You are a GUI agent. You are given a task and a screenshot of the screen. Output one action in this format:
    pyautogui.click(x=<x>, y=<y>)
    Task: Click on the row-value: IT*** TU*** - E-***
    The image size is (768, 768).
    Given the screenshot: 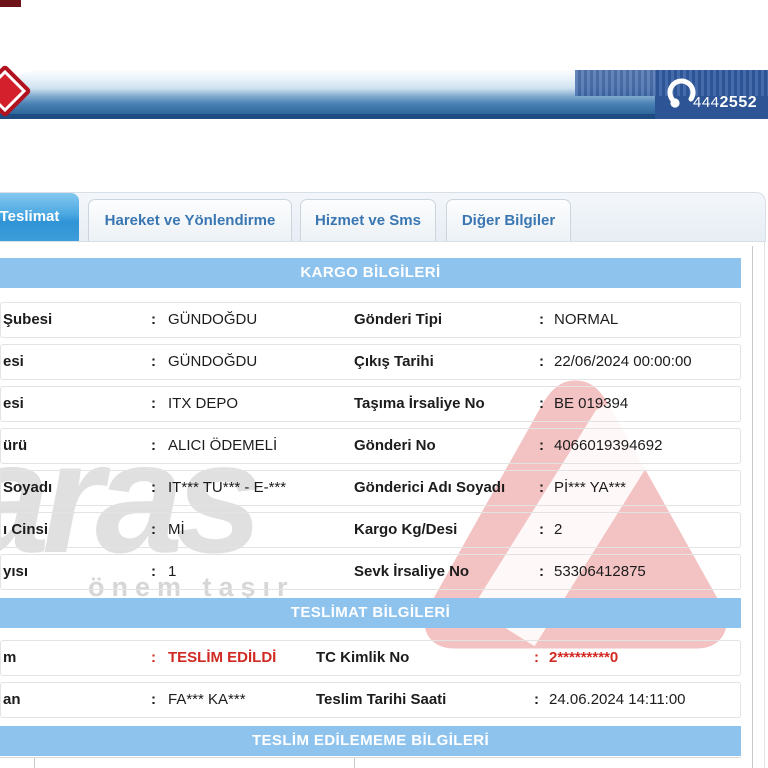 What is the action you would take?
    pyautogui.click(x=227, y=487)
    